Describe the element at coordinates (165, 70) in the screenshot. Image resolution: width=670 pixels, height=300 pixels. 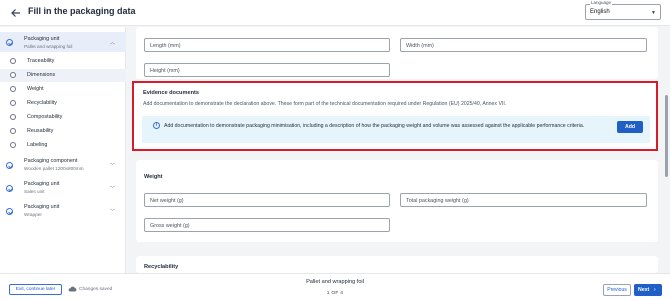
I see `height-label: Height (mm)` at that location.